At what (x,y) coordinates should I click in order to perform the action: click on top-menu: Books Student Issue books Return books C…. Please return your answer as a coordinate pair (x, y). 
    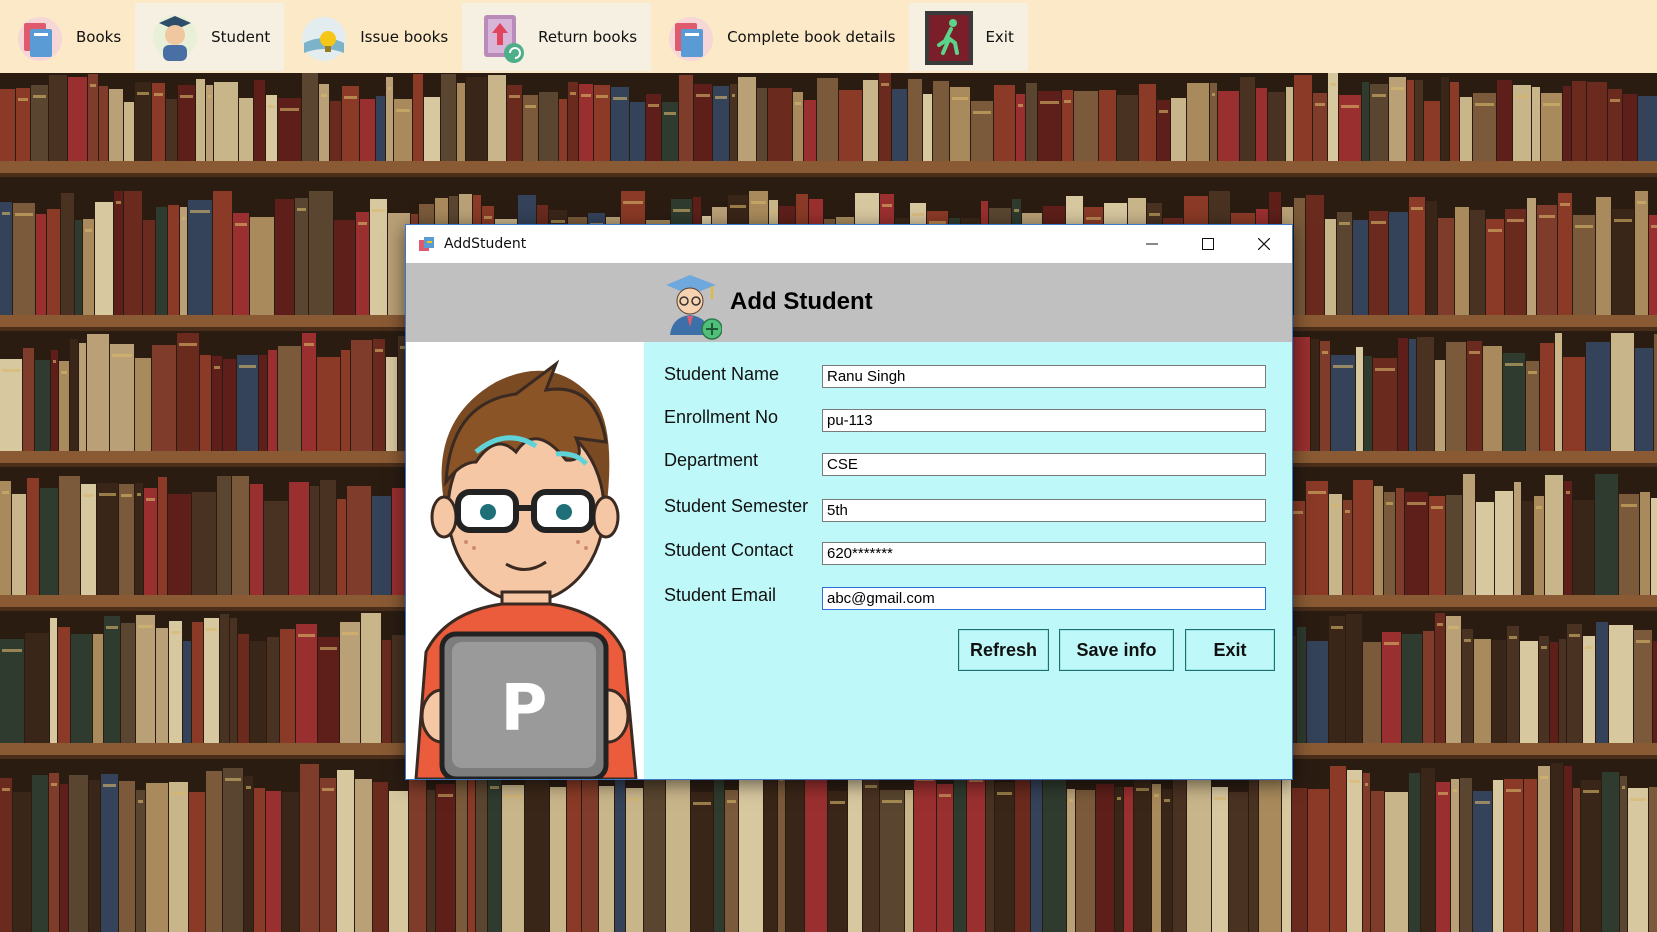
    Looking at the image, I should click on (828, 36).